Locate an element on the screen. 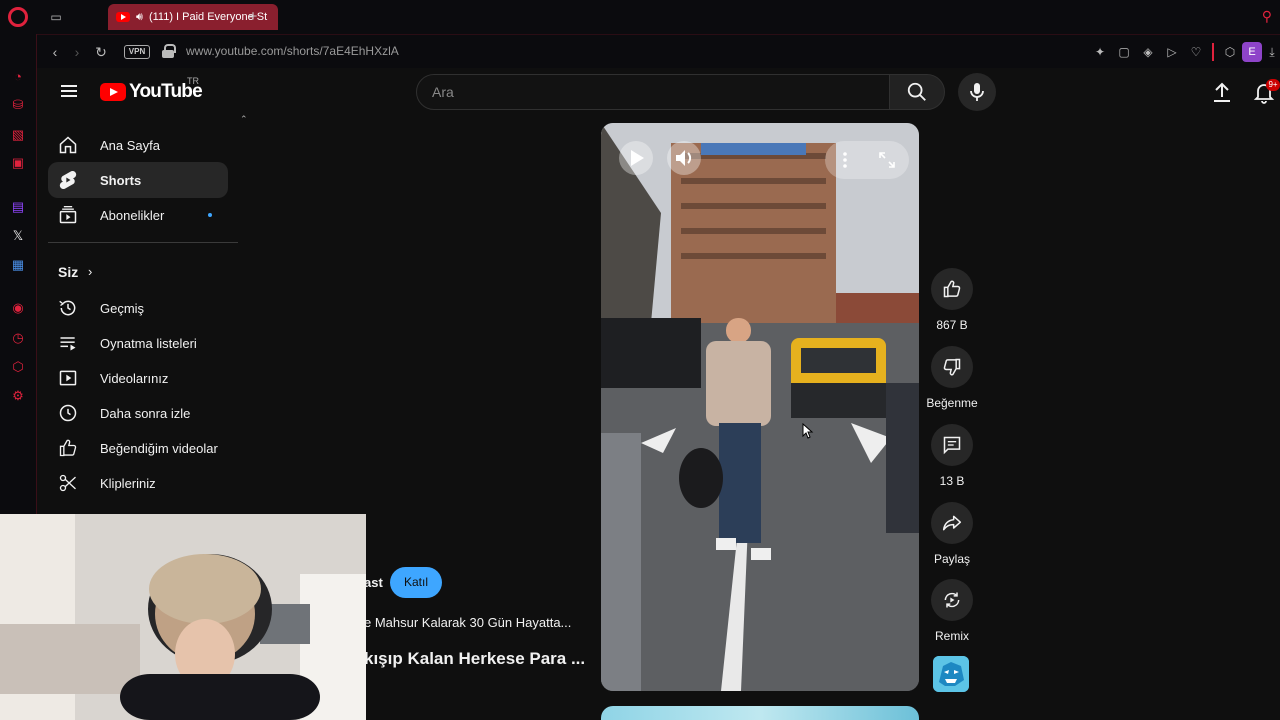 This screenshot has width=1280, height=720. search-box is located at coordinates (653, 92).